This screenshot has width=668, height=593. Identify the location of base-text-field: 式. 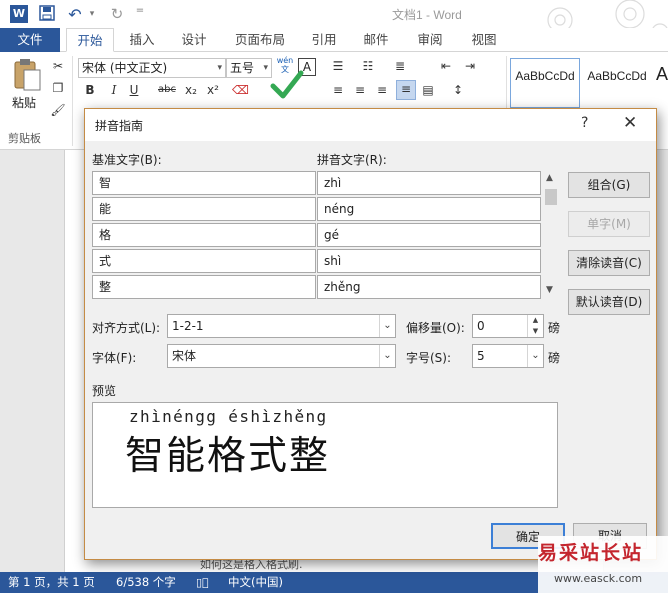
(204, 261).